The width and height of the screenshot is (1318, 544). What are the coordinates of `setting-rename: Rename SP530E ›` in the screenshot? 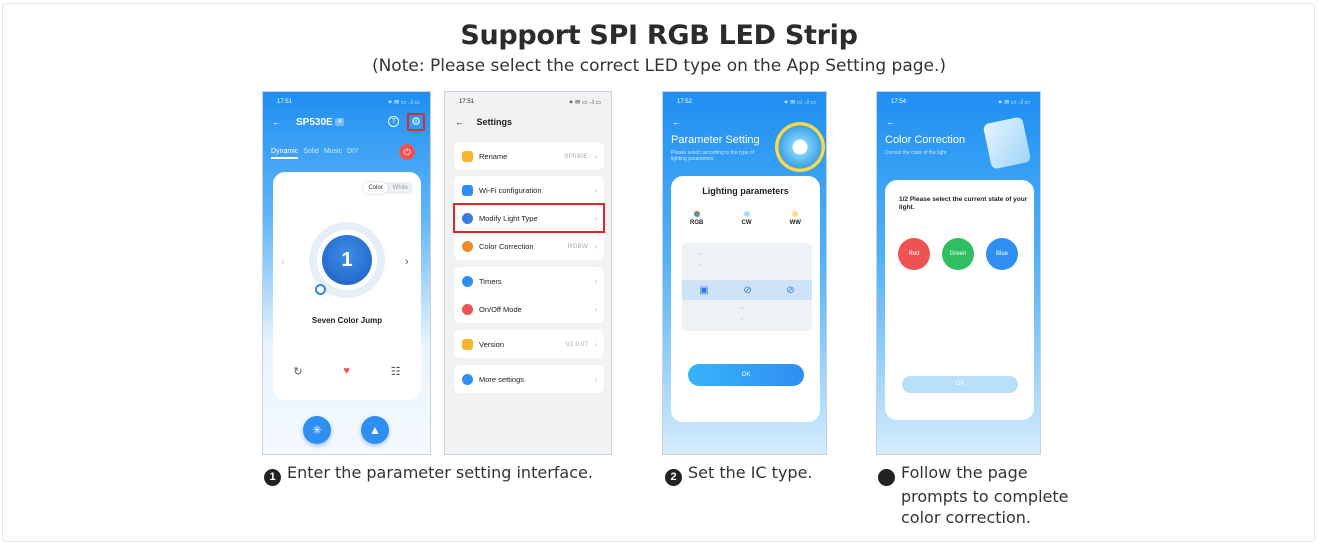 It's located at (529, 156).